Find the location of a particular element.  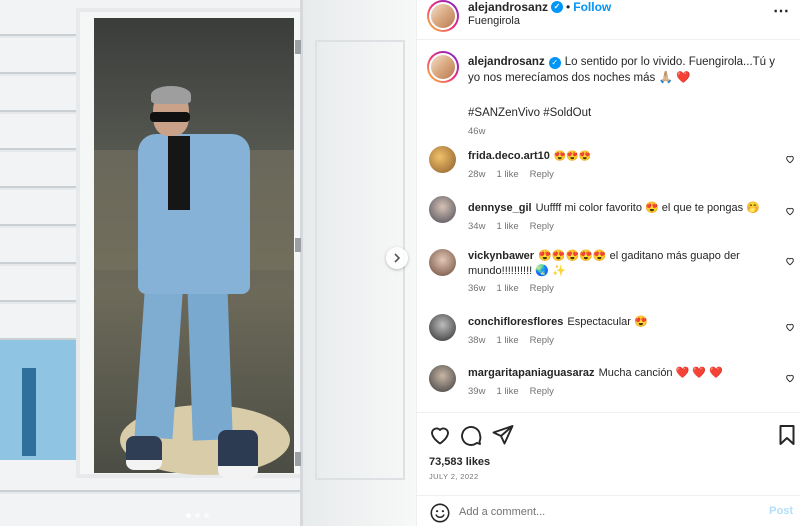

figure-shirt is located at coordinates (179, 173).